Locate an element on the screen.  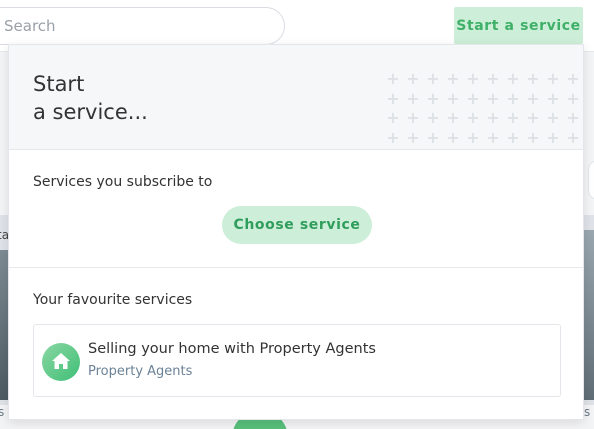
search-input is located at coordinates (142, 26).